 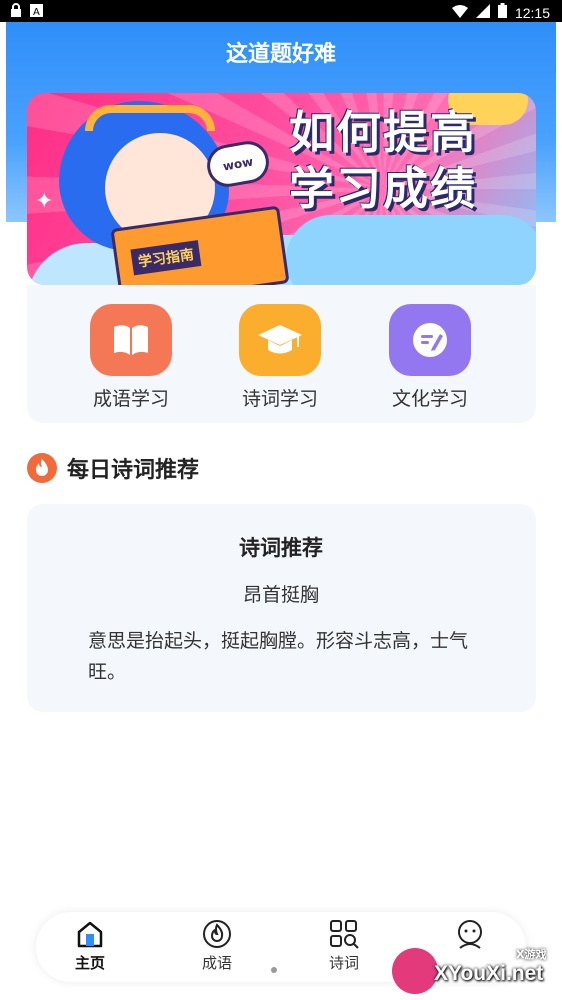 What do you see at coordinates (411, 250) in the screenshot?
I see `cloud-decoration` at bounding box center [411, 250].